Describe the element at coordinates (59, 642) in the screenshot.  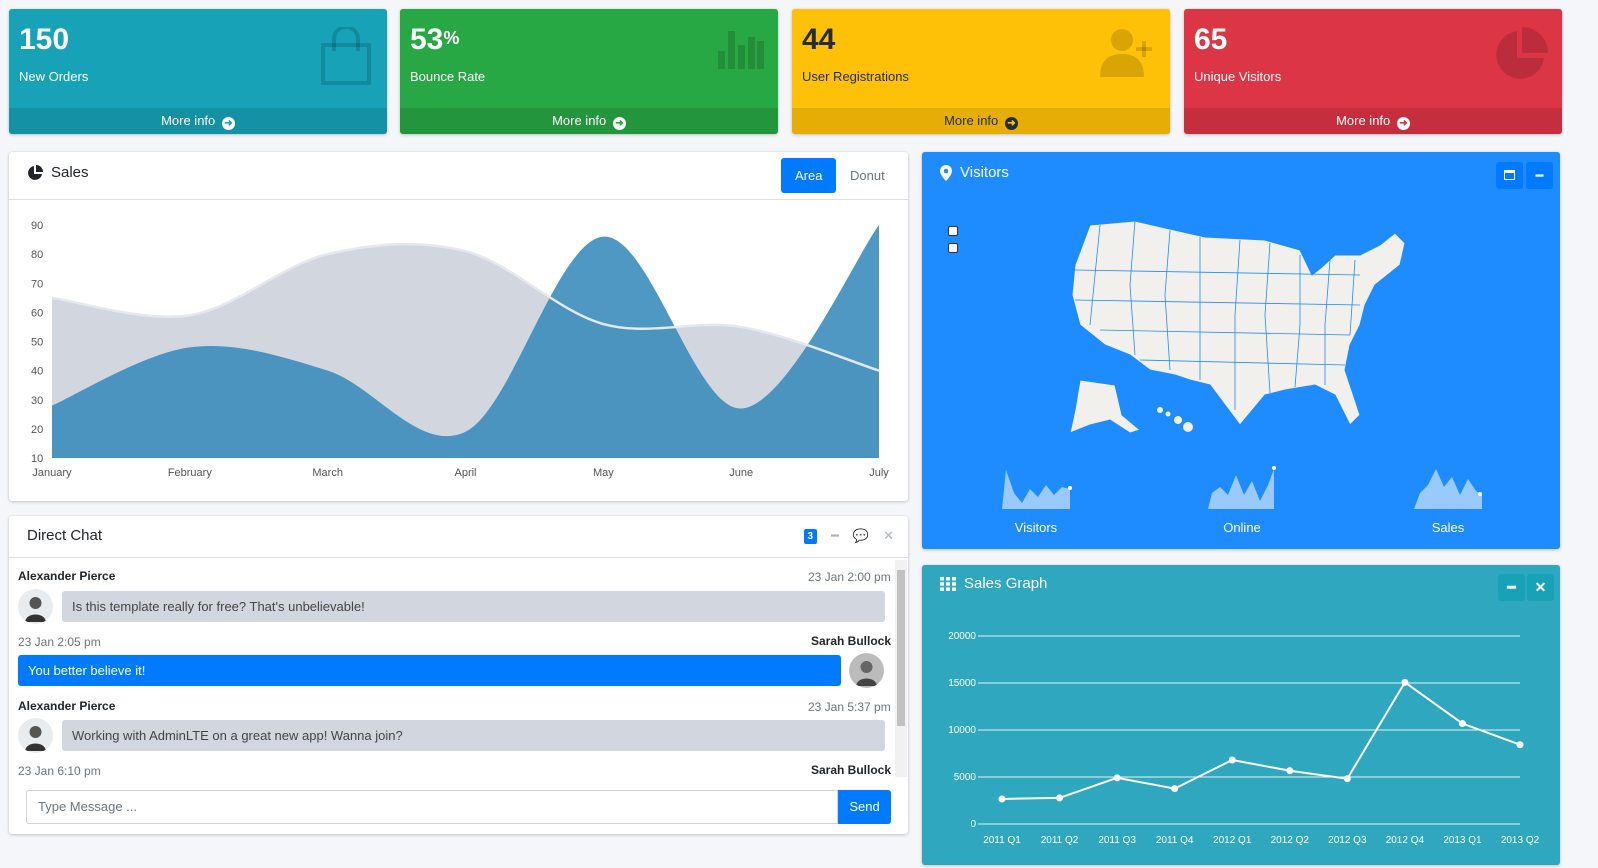
I see `msg-time: 23 Jan 2:05 pm` at that location.